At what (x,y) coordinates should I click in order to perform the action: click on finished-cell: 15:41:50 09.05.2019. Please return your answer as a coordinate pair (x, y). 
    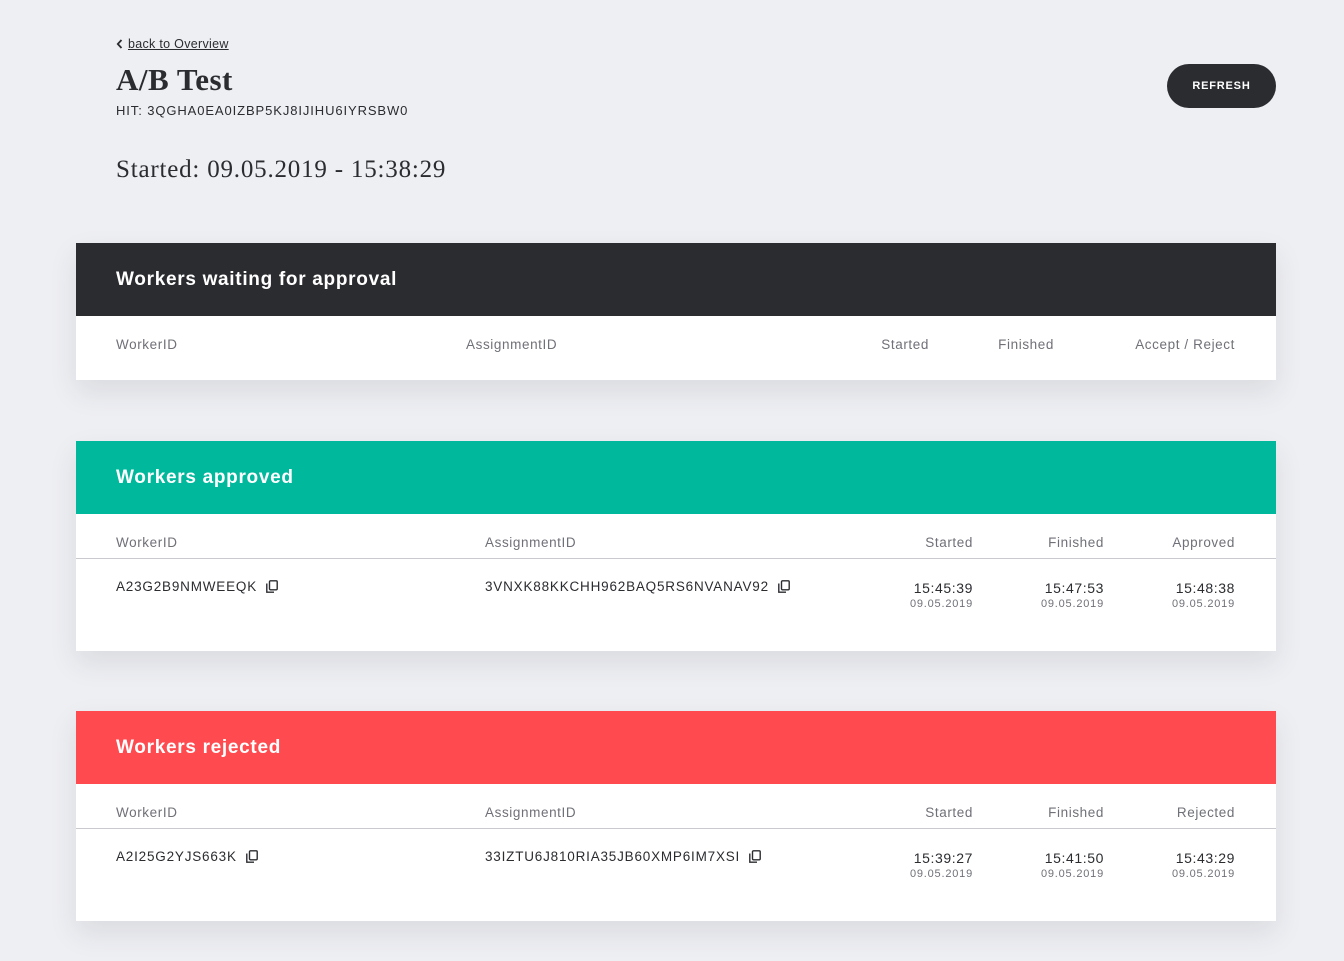
    Looking at the image, I should click on (1072, 865).